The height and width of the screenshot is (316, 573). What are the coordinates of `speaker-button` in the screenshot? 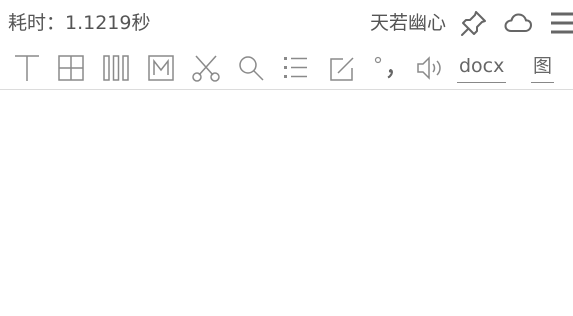 It's located at (430, 68).